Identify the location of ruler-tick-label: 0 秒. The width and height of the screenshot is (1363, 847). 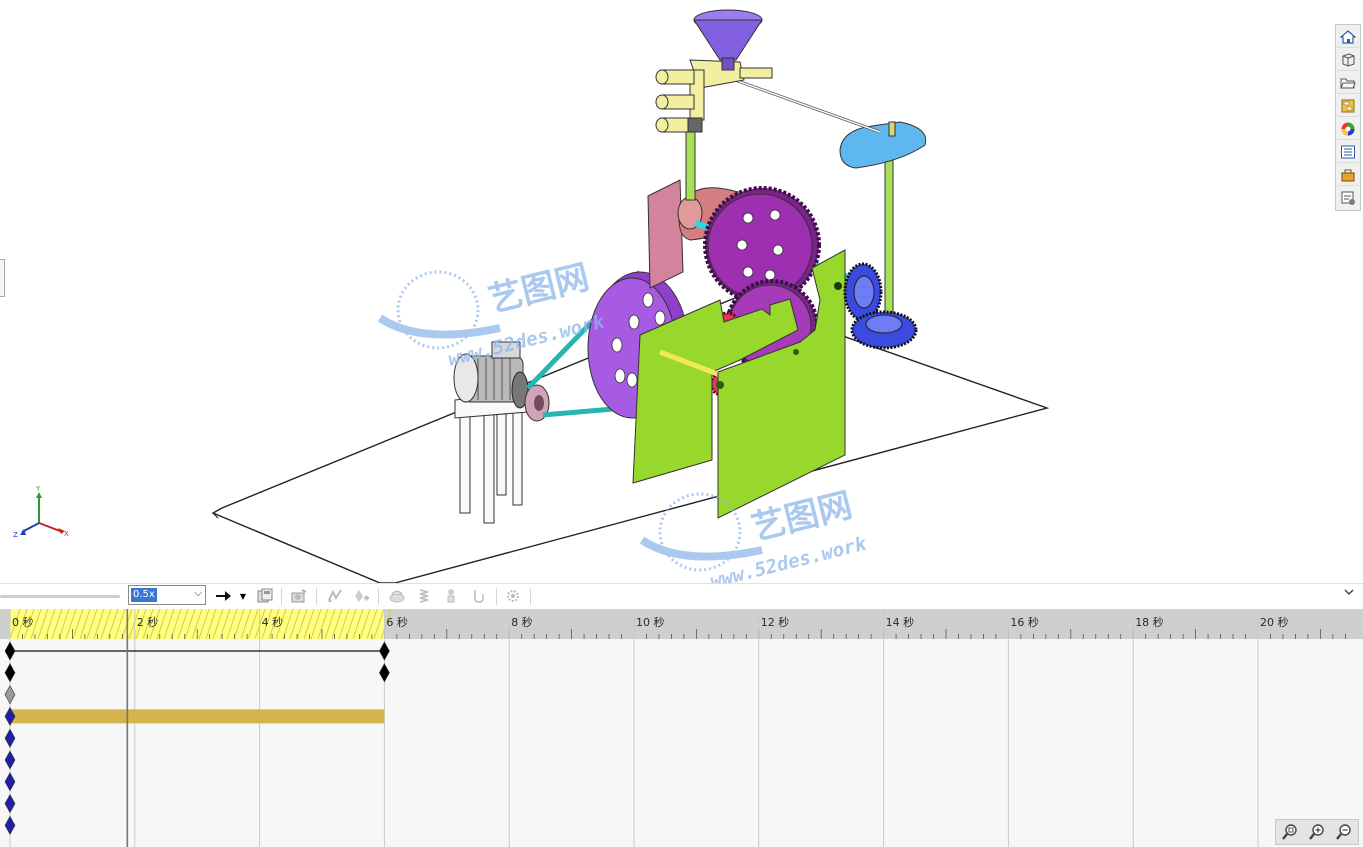
(23, 622).